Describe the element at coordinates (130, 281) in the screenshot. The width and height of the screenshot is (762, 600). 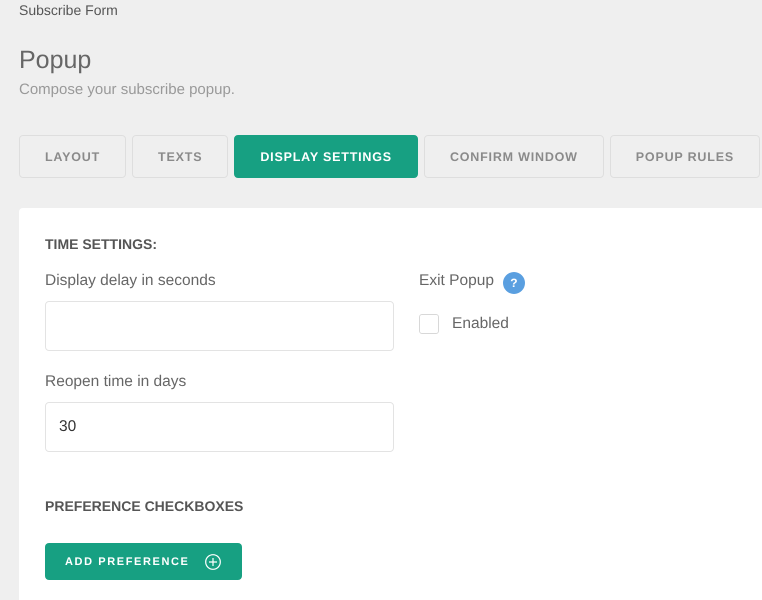
I see `field-label: Display delay in seconds` at that location.